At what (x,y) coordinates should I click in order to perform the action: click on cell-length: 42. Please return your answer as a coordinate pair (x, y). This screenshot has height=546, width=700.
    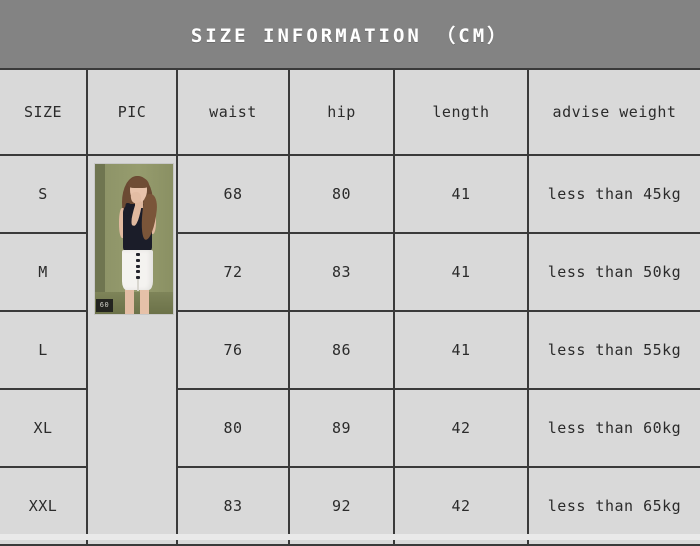
    Looking at the image, I should click on (461, 428).